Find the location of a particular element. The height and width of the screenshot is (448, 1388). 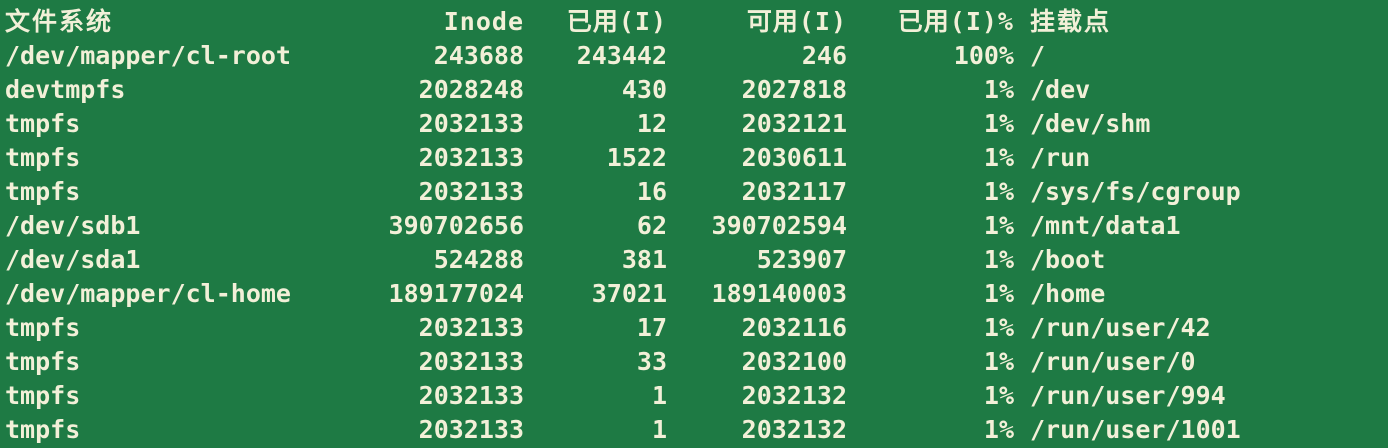

cell-iused: 16 is located at coordinates (651, 191).